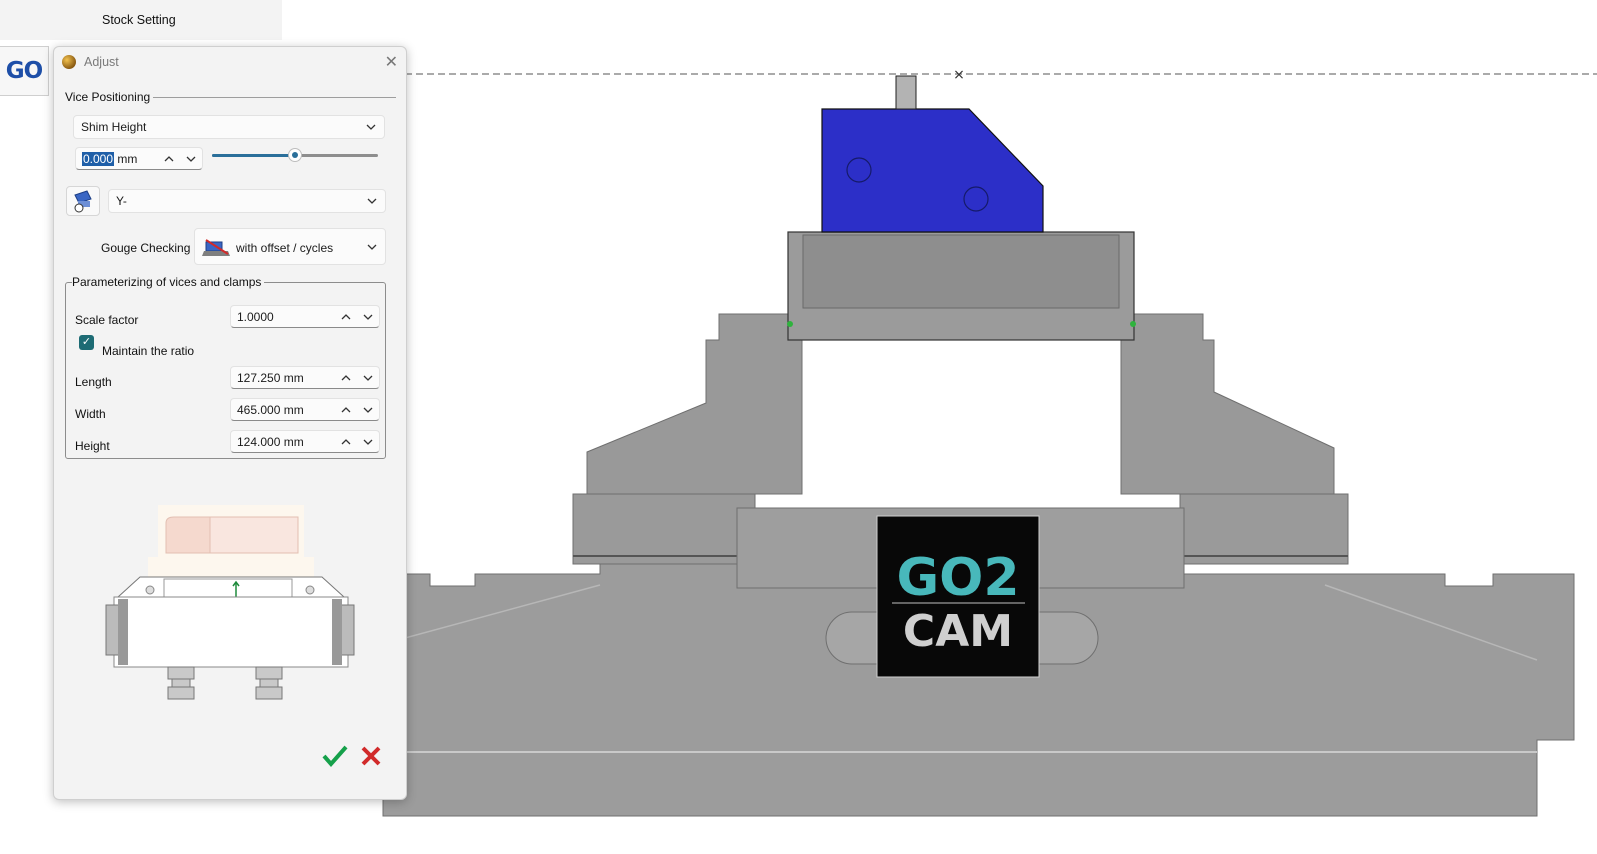 Image resolution: width=1597 pixels, height=854 pixels. What do you see at coordinates (93, 382) in the screenshot?
I see `length-label: Length` at bounding box center [93, 382].